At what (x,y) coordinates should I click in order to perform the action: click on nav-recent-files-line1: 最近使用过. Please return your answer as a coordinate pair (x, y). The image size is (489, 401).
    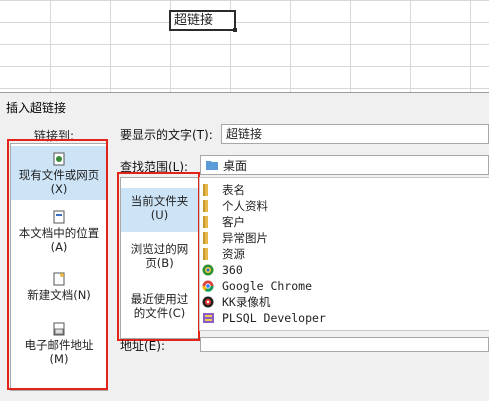
    Looking at the image, I should click on (159, 299).